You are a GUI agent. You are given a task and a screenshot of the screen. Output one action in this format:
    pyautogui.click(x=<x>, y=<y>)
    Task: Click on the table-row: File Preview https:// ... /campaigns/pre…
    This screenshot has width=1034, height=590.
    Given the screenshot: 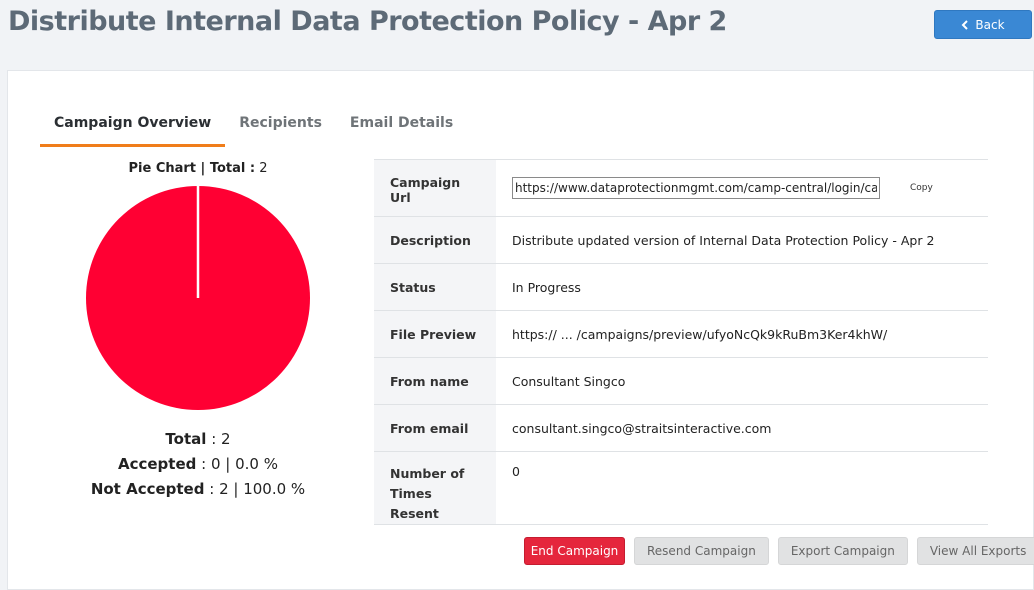 What is the action you would take?
    pyautogui.click(x=681, y=334)
    